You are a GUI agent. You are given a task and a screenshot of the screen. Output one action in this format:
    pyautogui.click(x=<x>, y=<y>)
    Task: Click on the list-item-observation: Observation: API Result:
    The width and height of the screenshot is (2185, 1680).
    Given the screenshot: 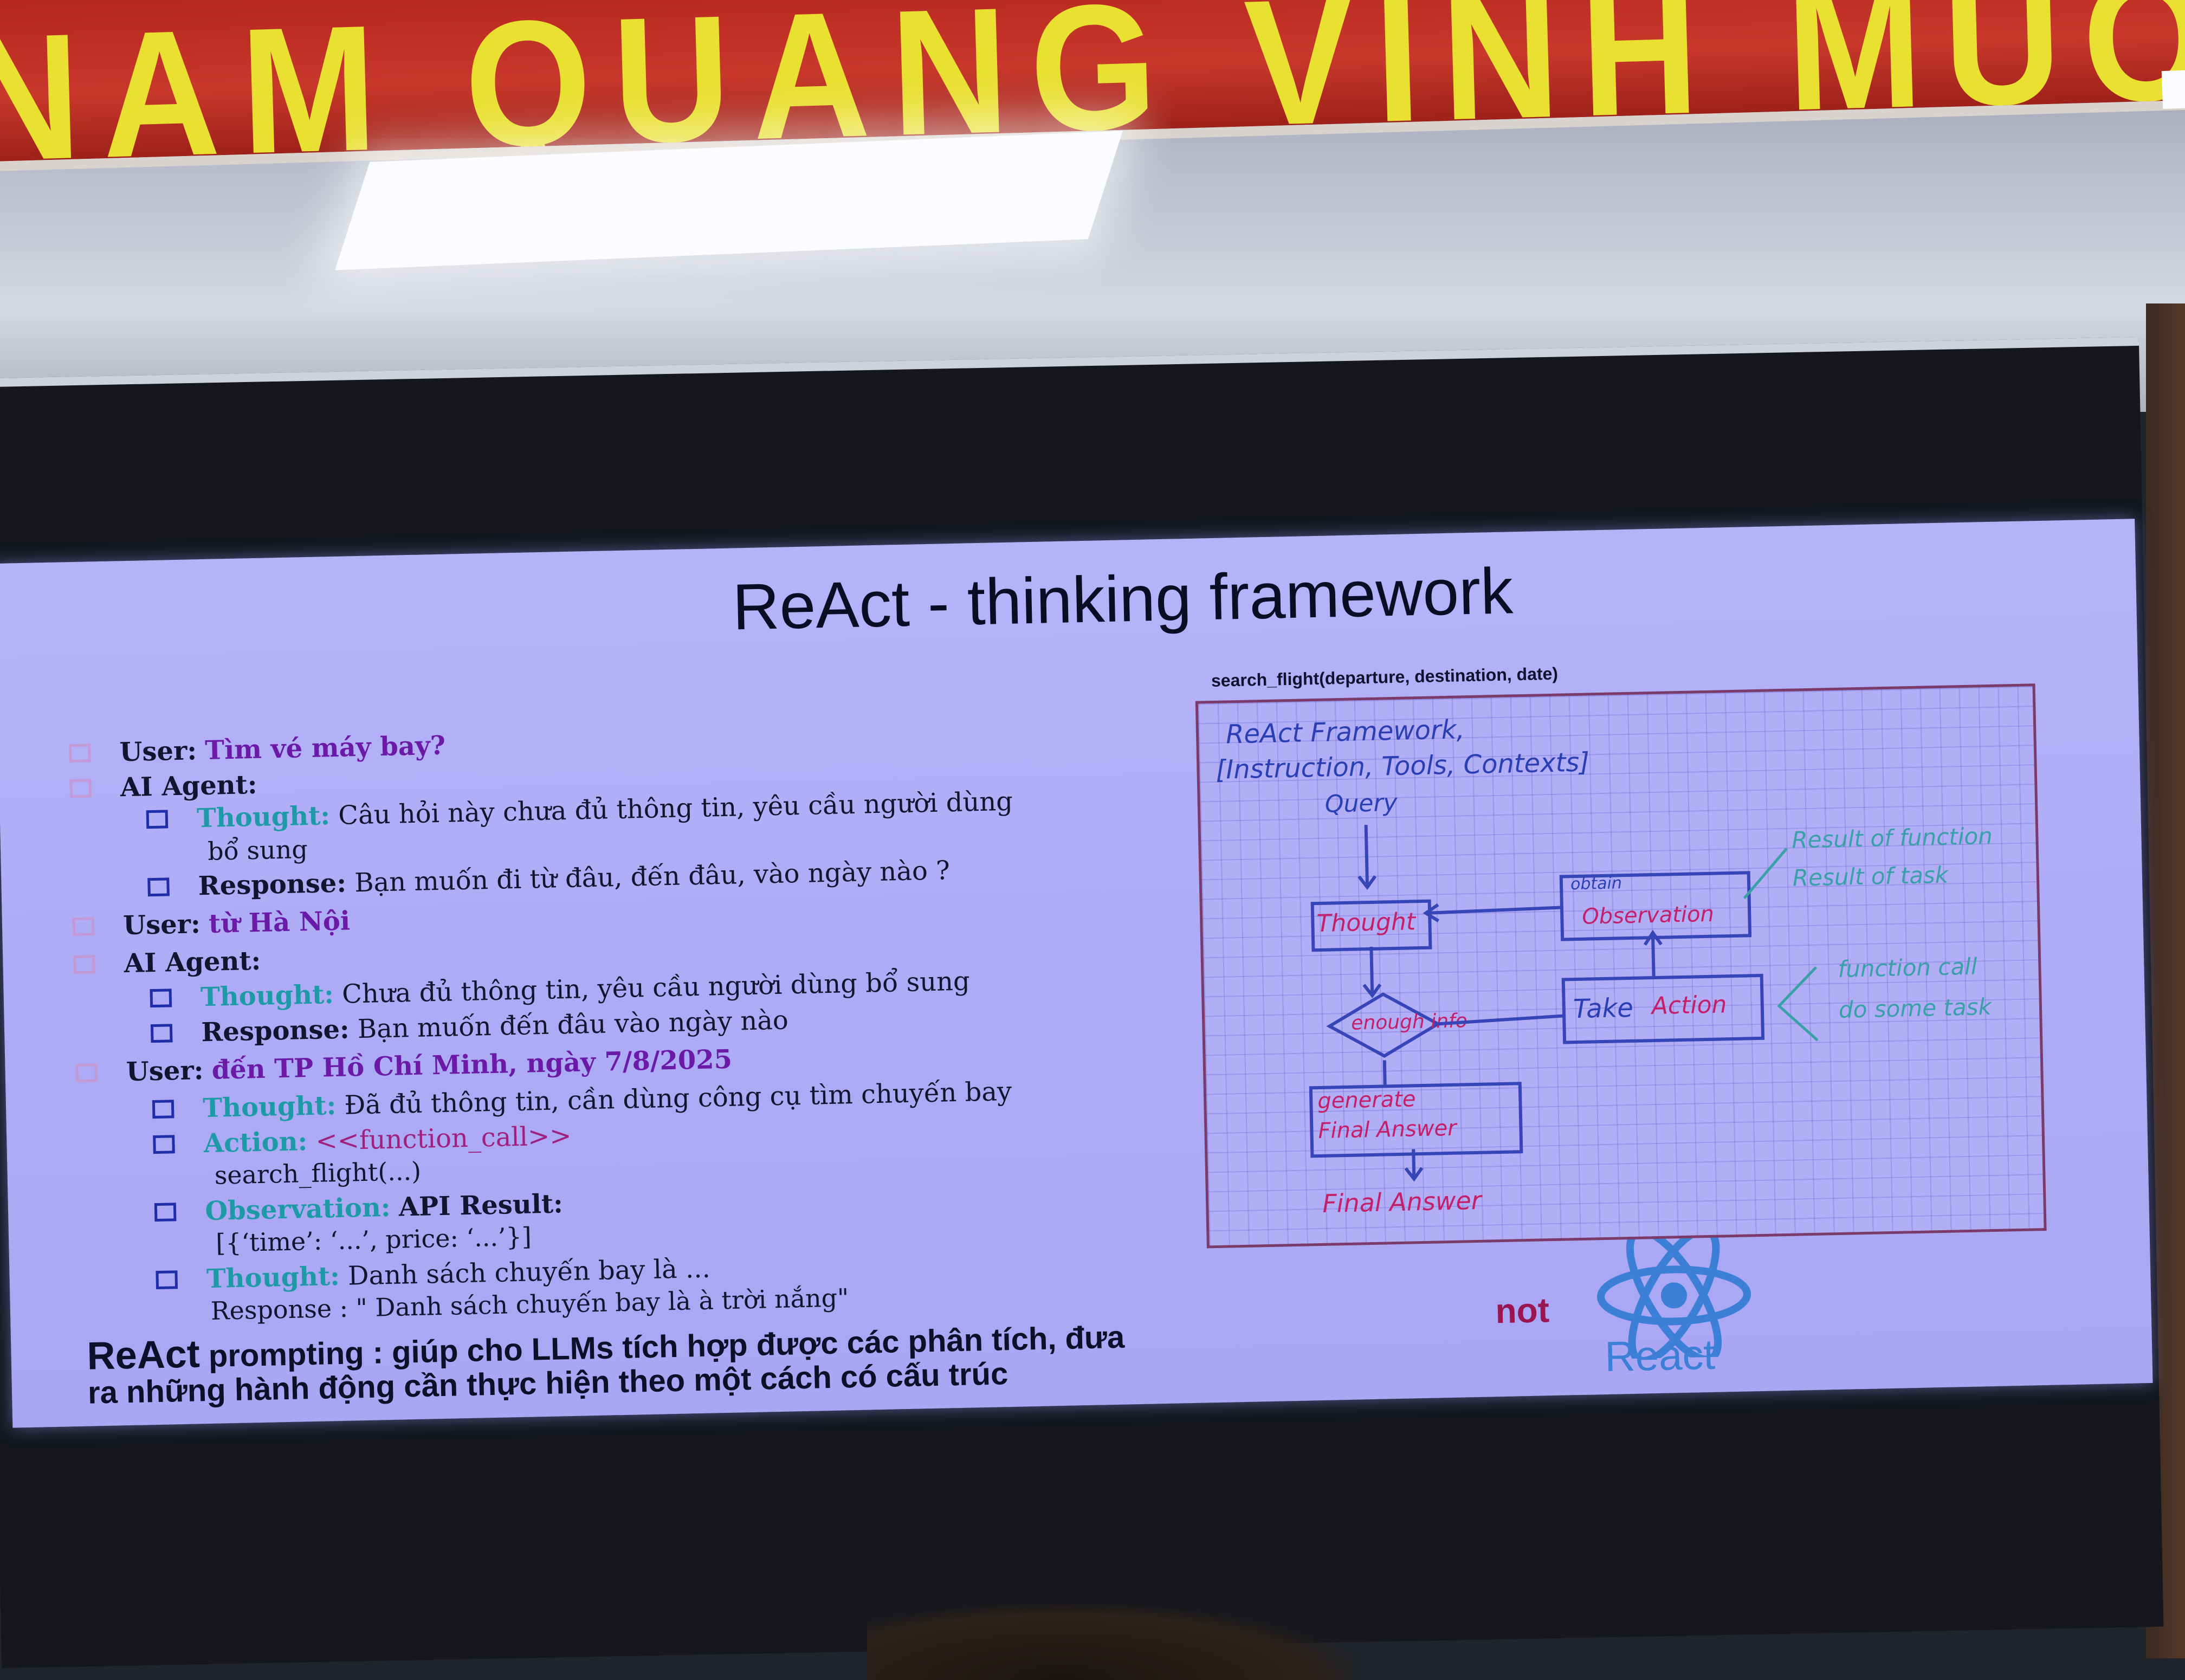 What is the action you would take?
    pyautogui.click(x=359, y=1208)
    